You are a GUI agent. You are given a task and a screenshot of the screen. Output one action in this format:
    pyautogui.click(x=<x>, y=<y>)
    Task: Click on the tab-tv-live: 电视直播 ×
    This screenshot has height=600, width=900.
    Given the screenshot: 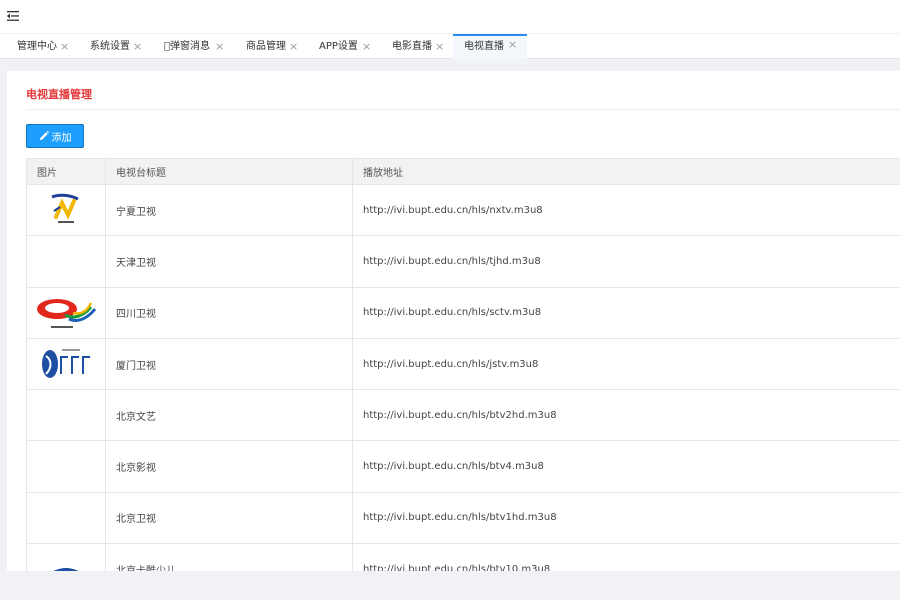 What is the action you would take?
    pyautogui.click(x=490, y=46)
    